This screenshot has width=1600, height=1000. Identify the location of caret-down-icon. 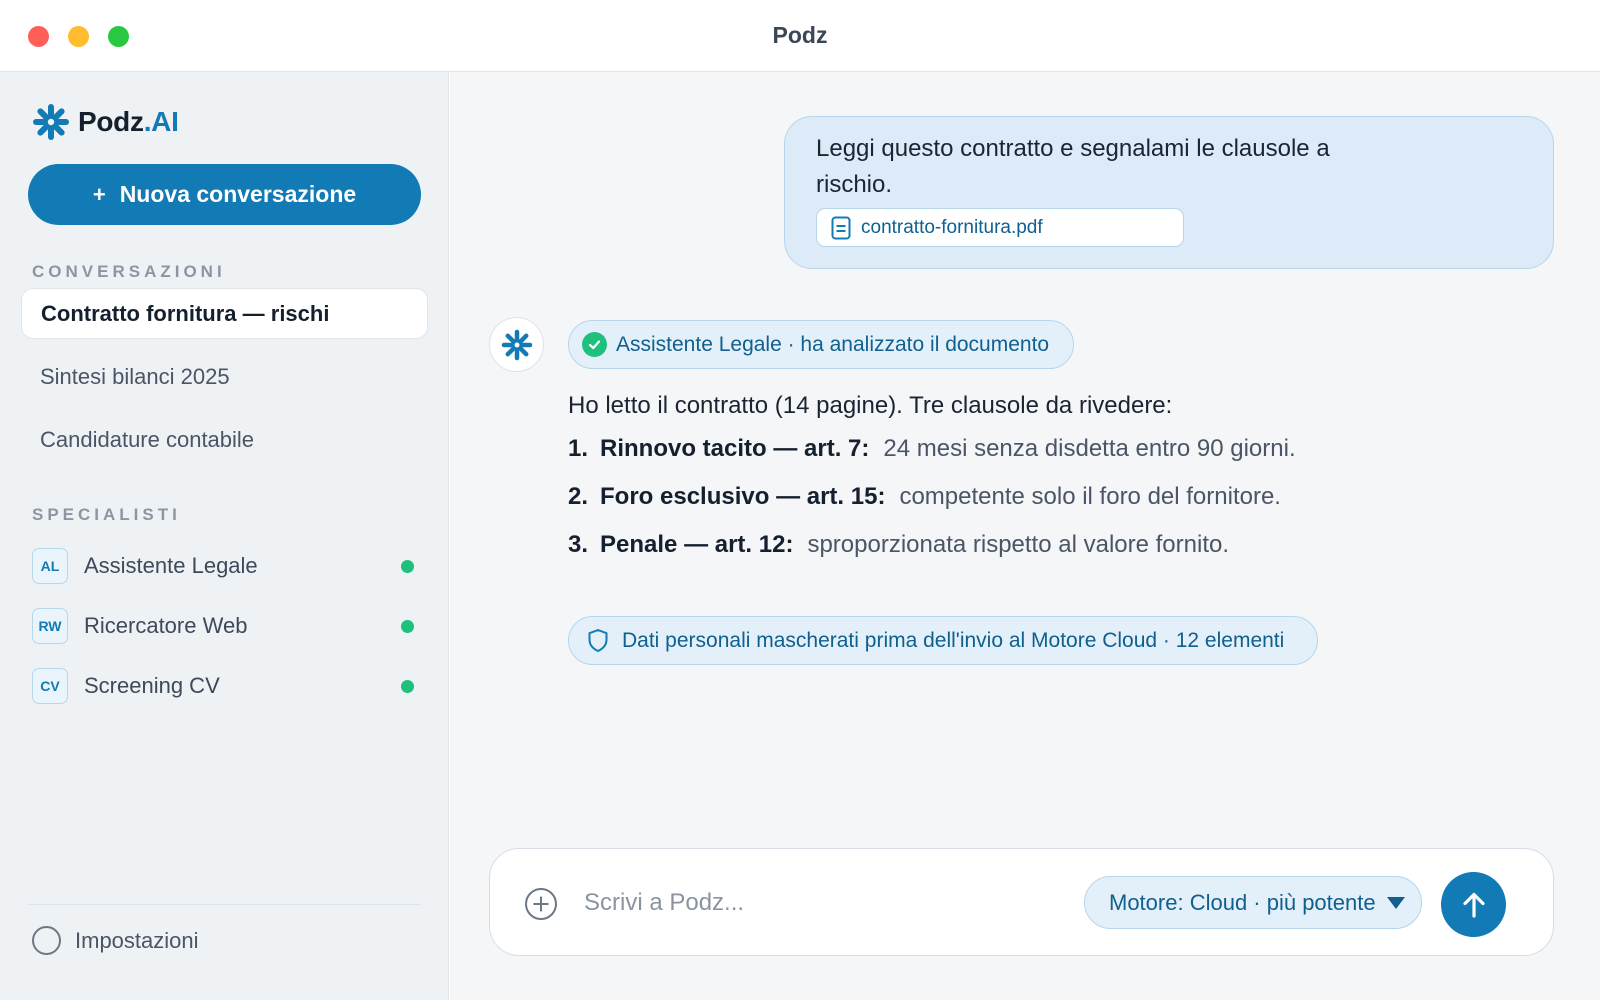
(1396, 902).